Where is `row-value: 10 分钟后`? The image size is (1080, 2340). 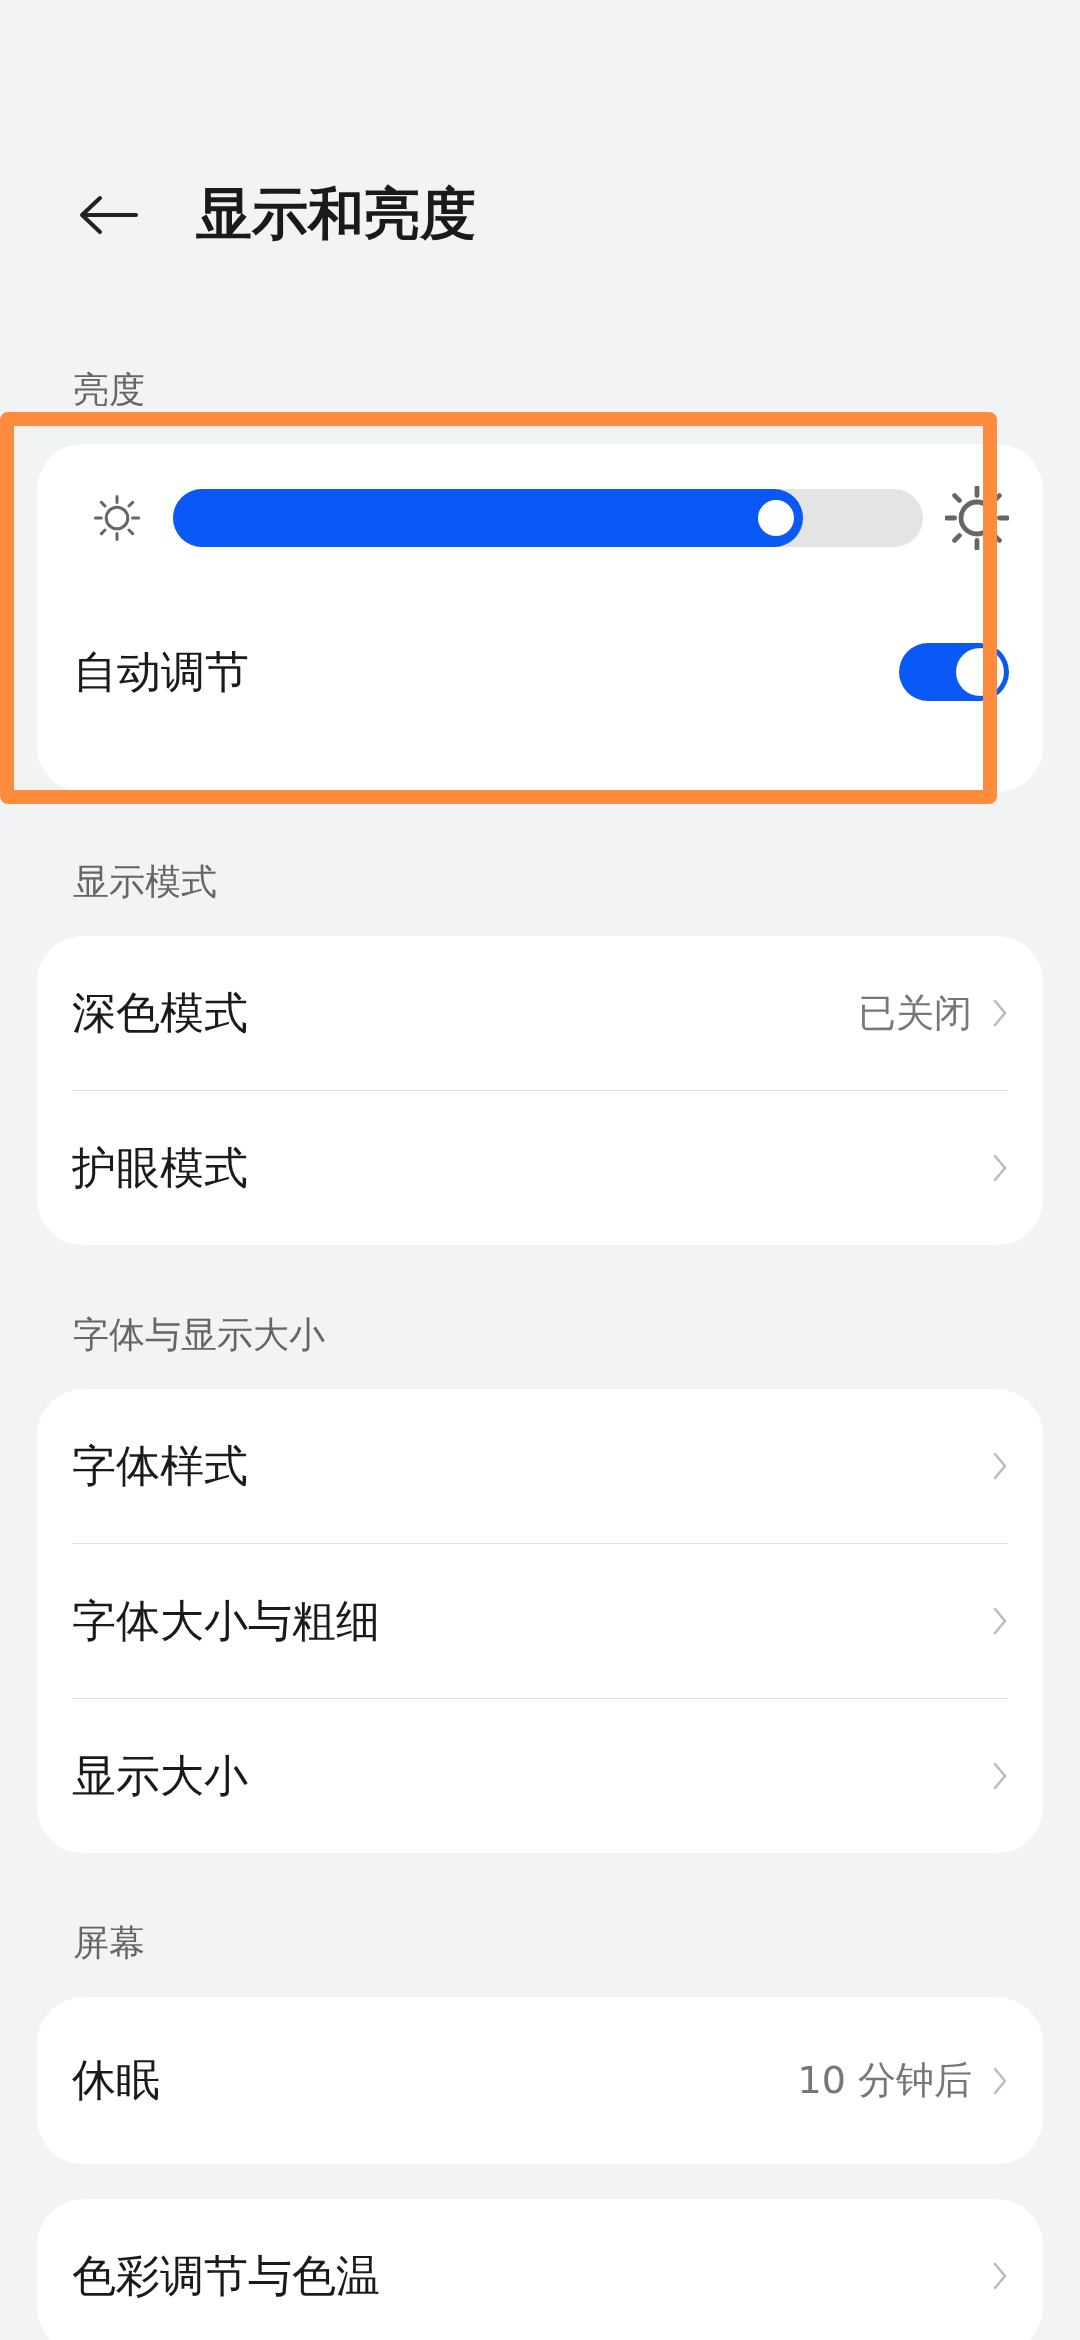 row-value: 10 分钟后 is located at coordinates (884, 2080).